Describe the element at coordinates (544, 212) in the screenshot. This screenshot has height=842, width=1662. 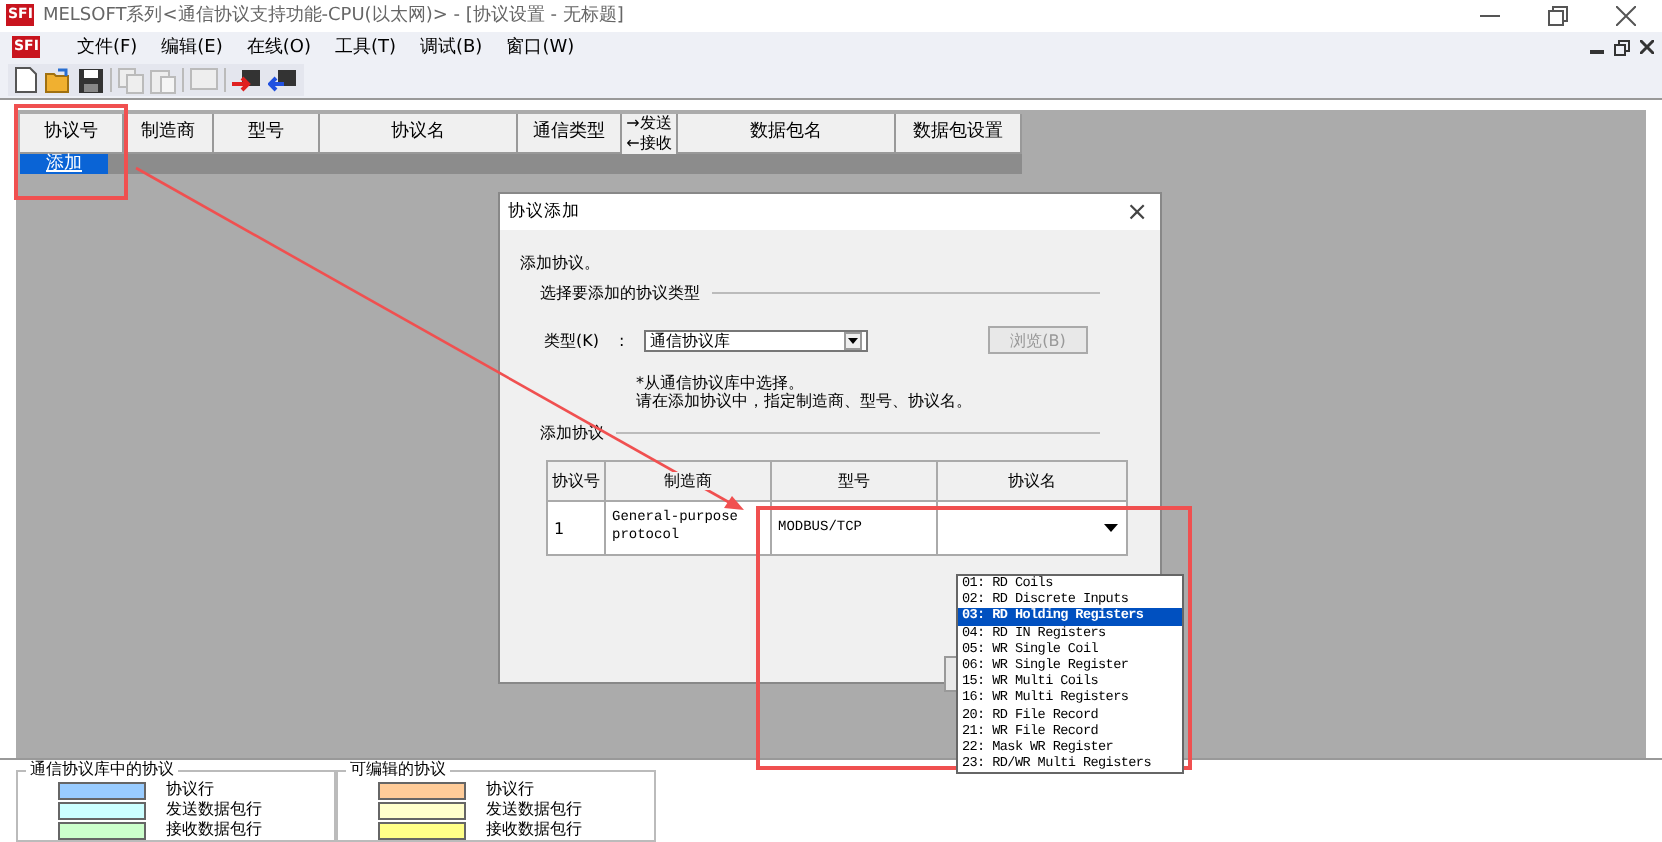
I see `dialog-title: 协议添加` at that location.